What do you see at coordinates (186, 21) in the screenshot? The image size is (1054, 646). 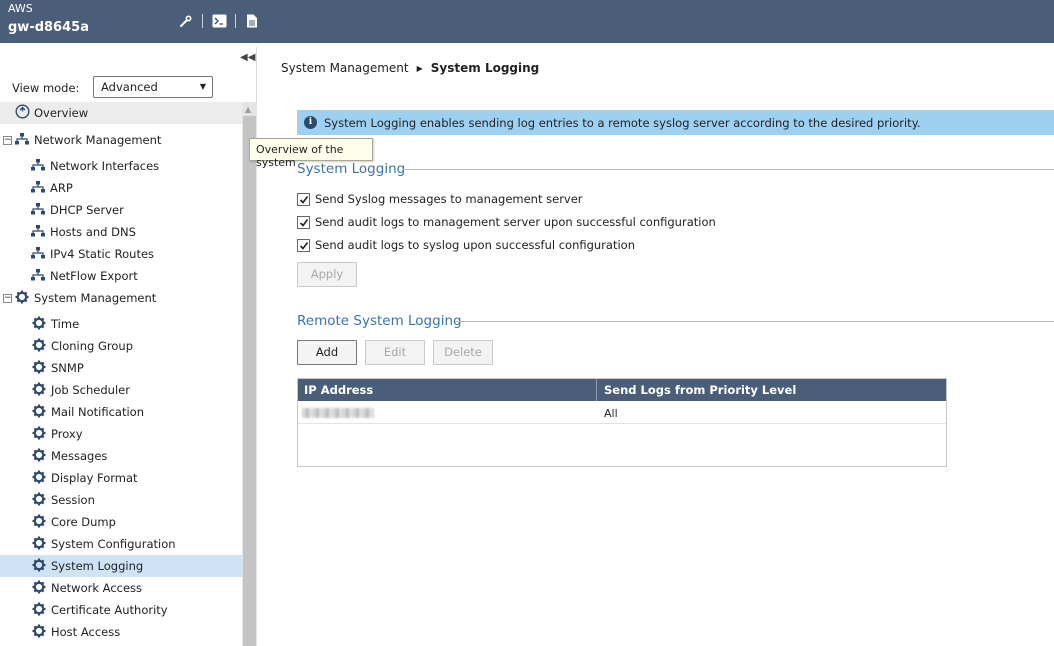 I see `wrench-icon` at bounding box center [186, 21].